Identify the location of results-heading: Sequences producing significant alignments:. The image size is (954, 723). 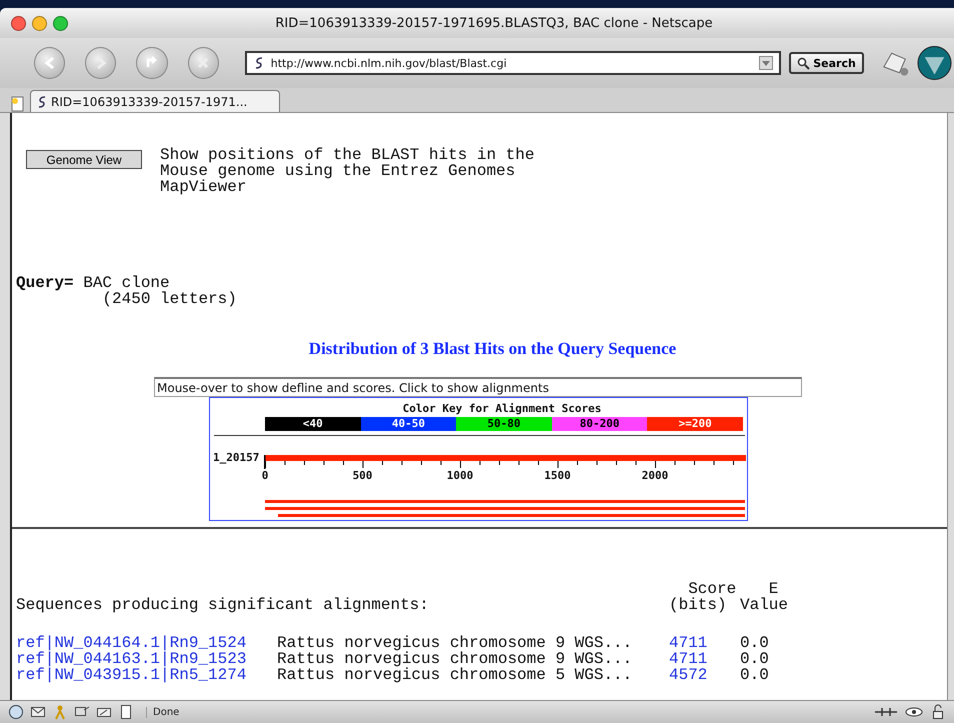
(222, 605).